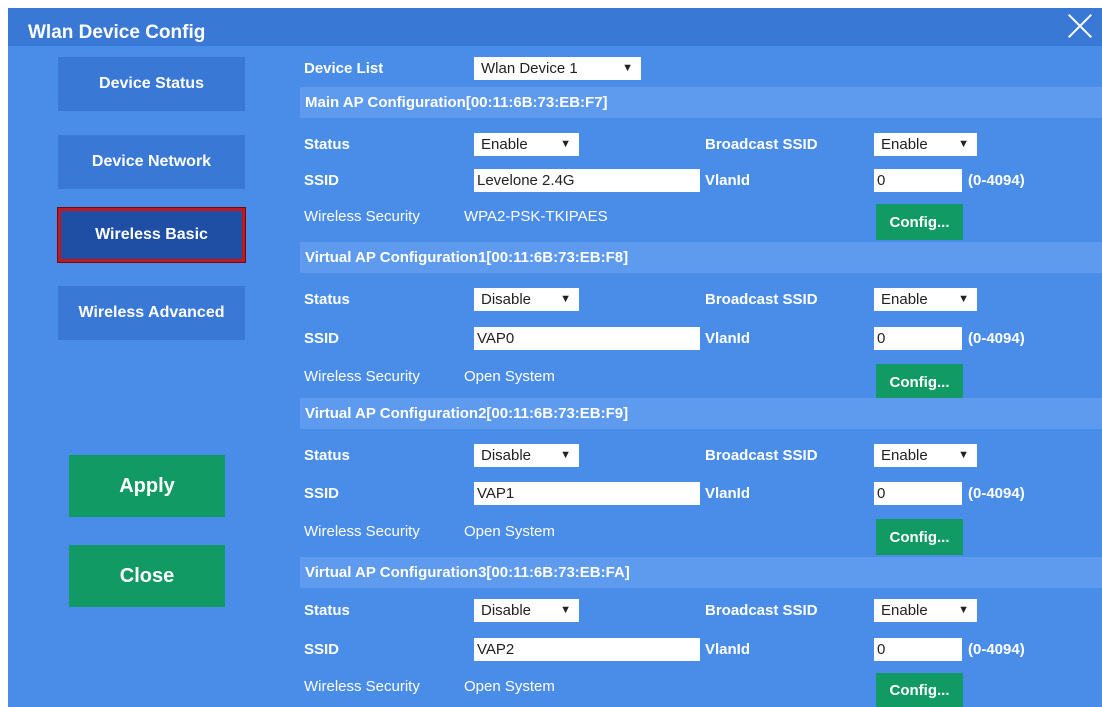 The height and width of the screenshot is (707, 1102). What do you see at coordinates (703, 68) in the screenshot?
I see `device-list-row: Device List Wlan Device 1 ▼` at bounding box center [703, 68].